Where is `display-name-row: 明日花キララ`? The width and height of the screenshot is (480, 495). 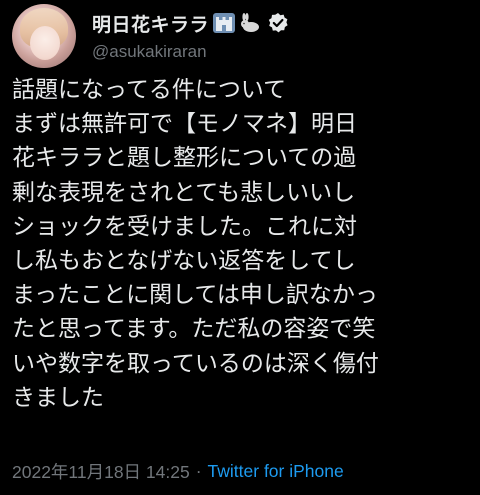
display-name-row: 明日花キララ is located at coordinates (190, 23).